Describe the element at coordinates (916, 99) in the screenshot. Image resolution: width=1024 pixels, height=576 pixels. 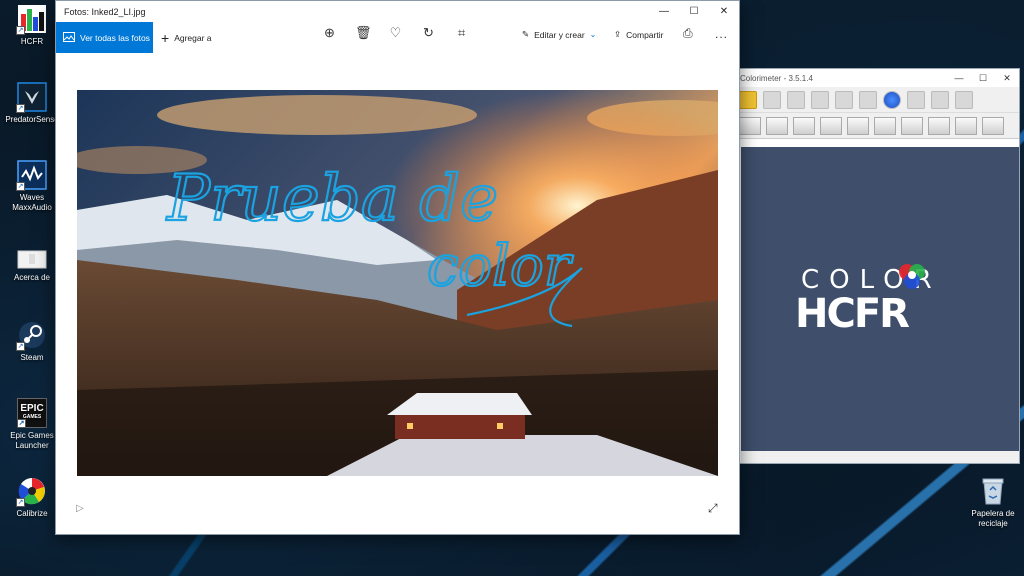
I see `measure-icon` at that location.